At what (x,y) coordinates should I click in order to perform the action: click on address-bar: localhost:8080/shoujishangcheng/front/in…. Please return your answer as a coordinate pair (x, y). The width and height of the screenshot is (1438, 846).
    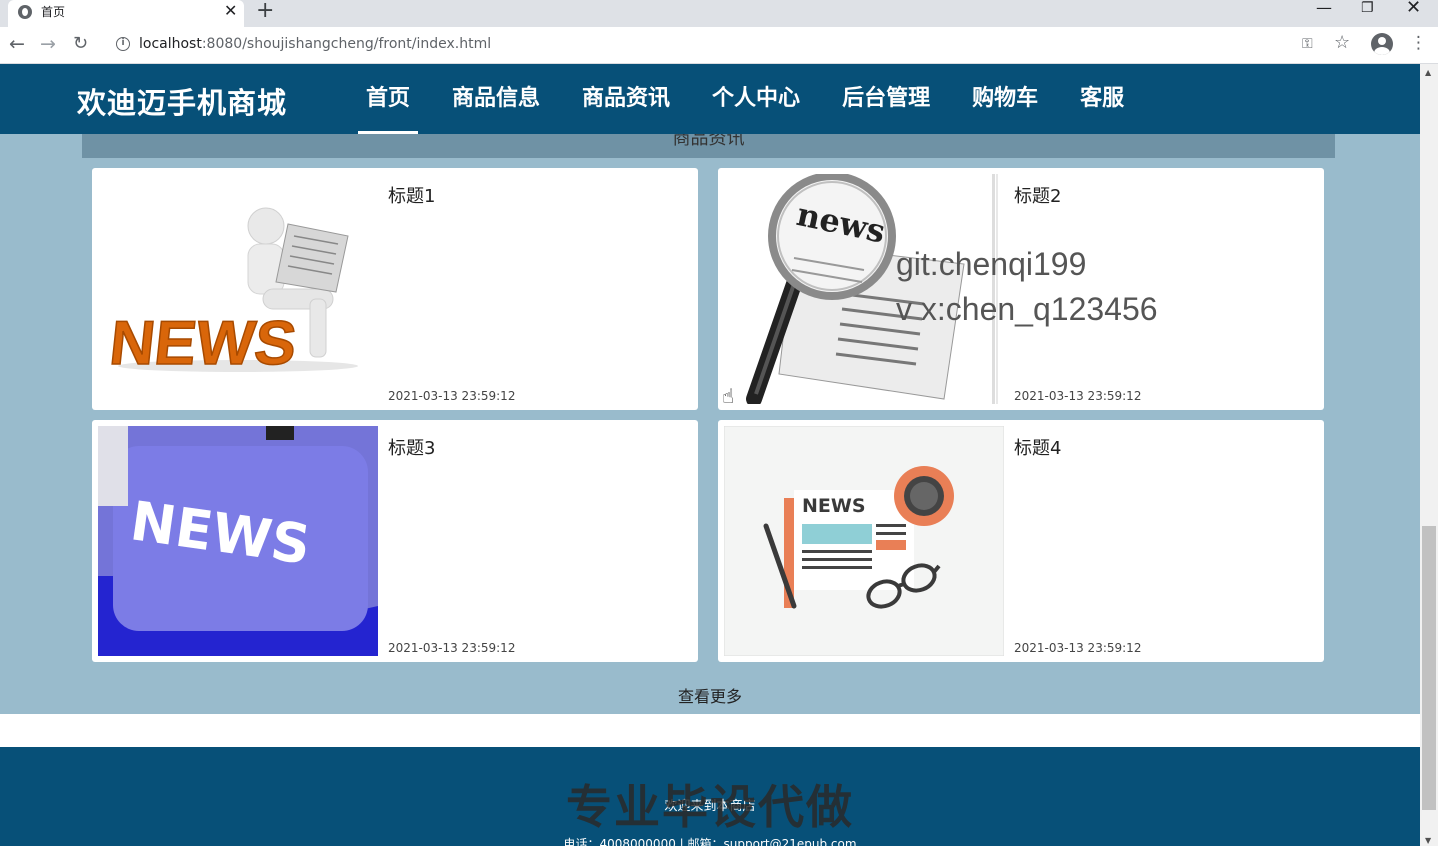
    Looking at the image, I should click on (315, 44).